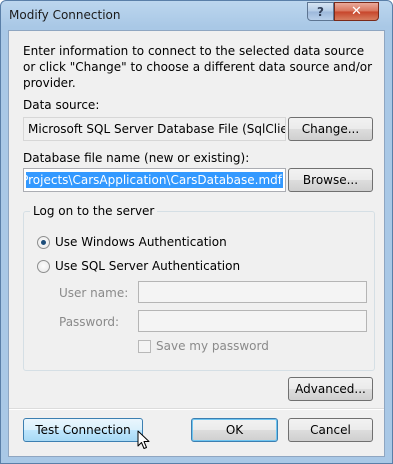 The height and width of the screenshot is (464, 393). What do you see at coordinates (136, 158) in the screenshot?
I see `database-file-label: Database file name (new or existing):` at bounding box center [136, 158].